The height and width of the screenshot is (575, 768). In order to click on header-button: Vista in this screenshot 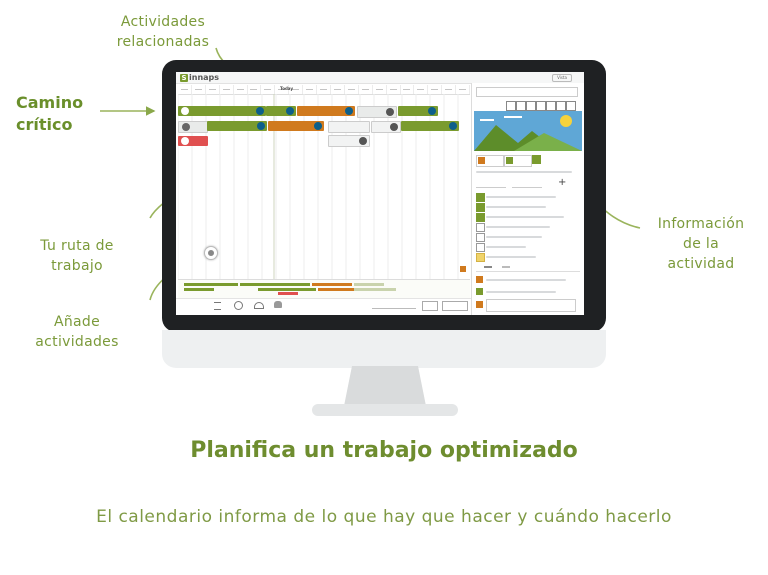, I will do `click(562, 78)`.